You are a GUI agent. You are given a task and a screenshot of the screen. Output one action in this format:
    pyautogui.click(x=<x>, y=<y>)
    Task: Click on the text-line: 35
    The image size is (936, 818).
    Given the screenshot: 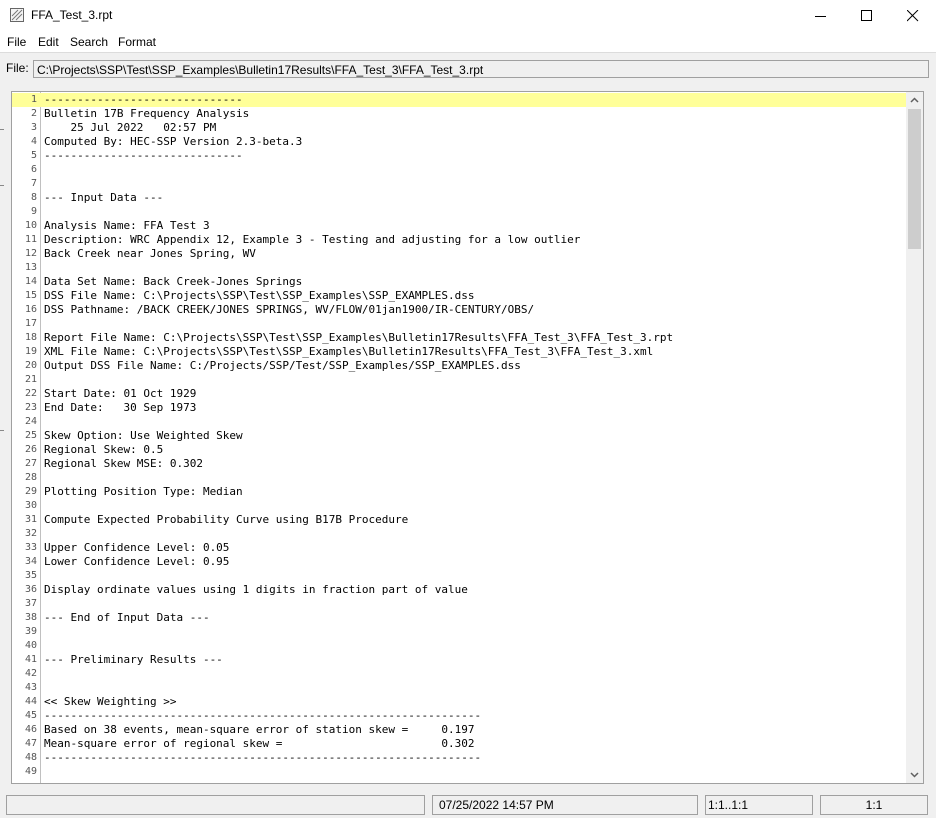 What is the action you would take?
    pyautogui.click(x=460, y=576)
    